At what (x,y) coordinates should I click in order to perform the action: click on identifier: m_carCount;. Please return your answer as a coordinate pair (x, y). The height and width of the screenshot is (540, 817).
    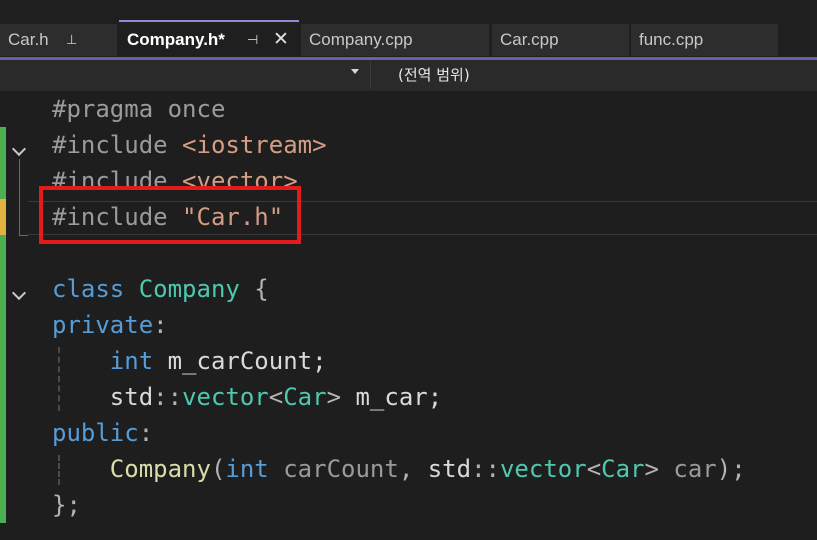
    Looking at the image, I should click on (240, 361).